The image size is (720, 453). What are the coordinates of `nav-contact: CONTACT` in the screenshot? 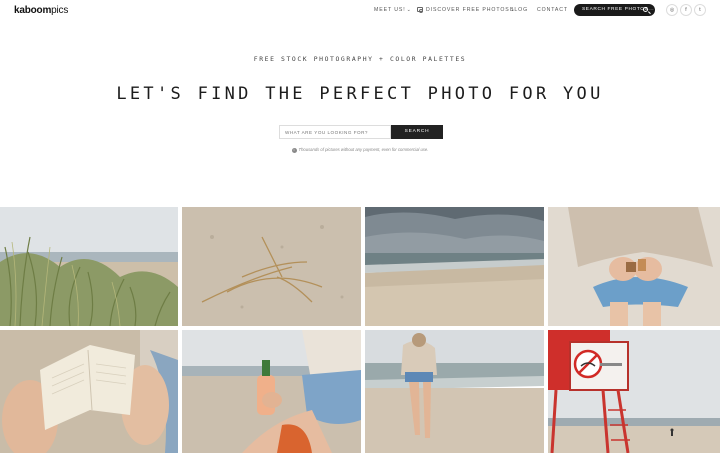 It's located at (552, 10).